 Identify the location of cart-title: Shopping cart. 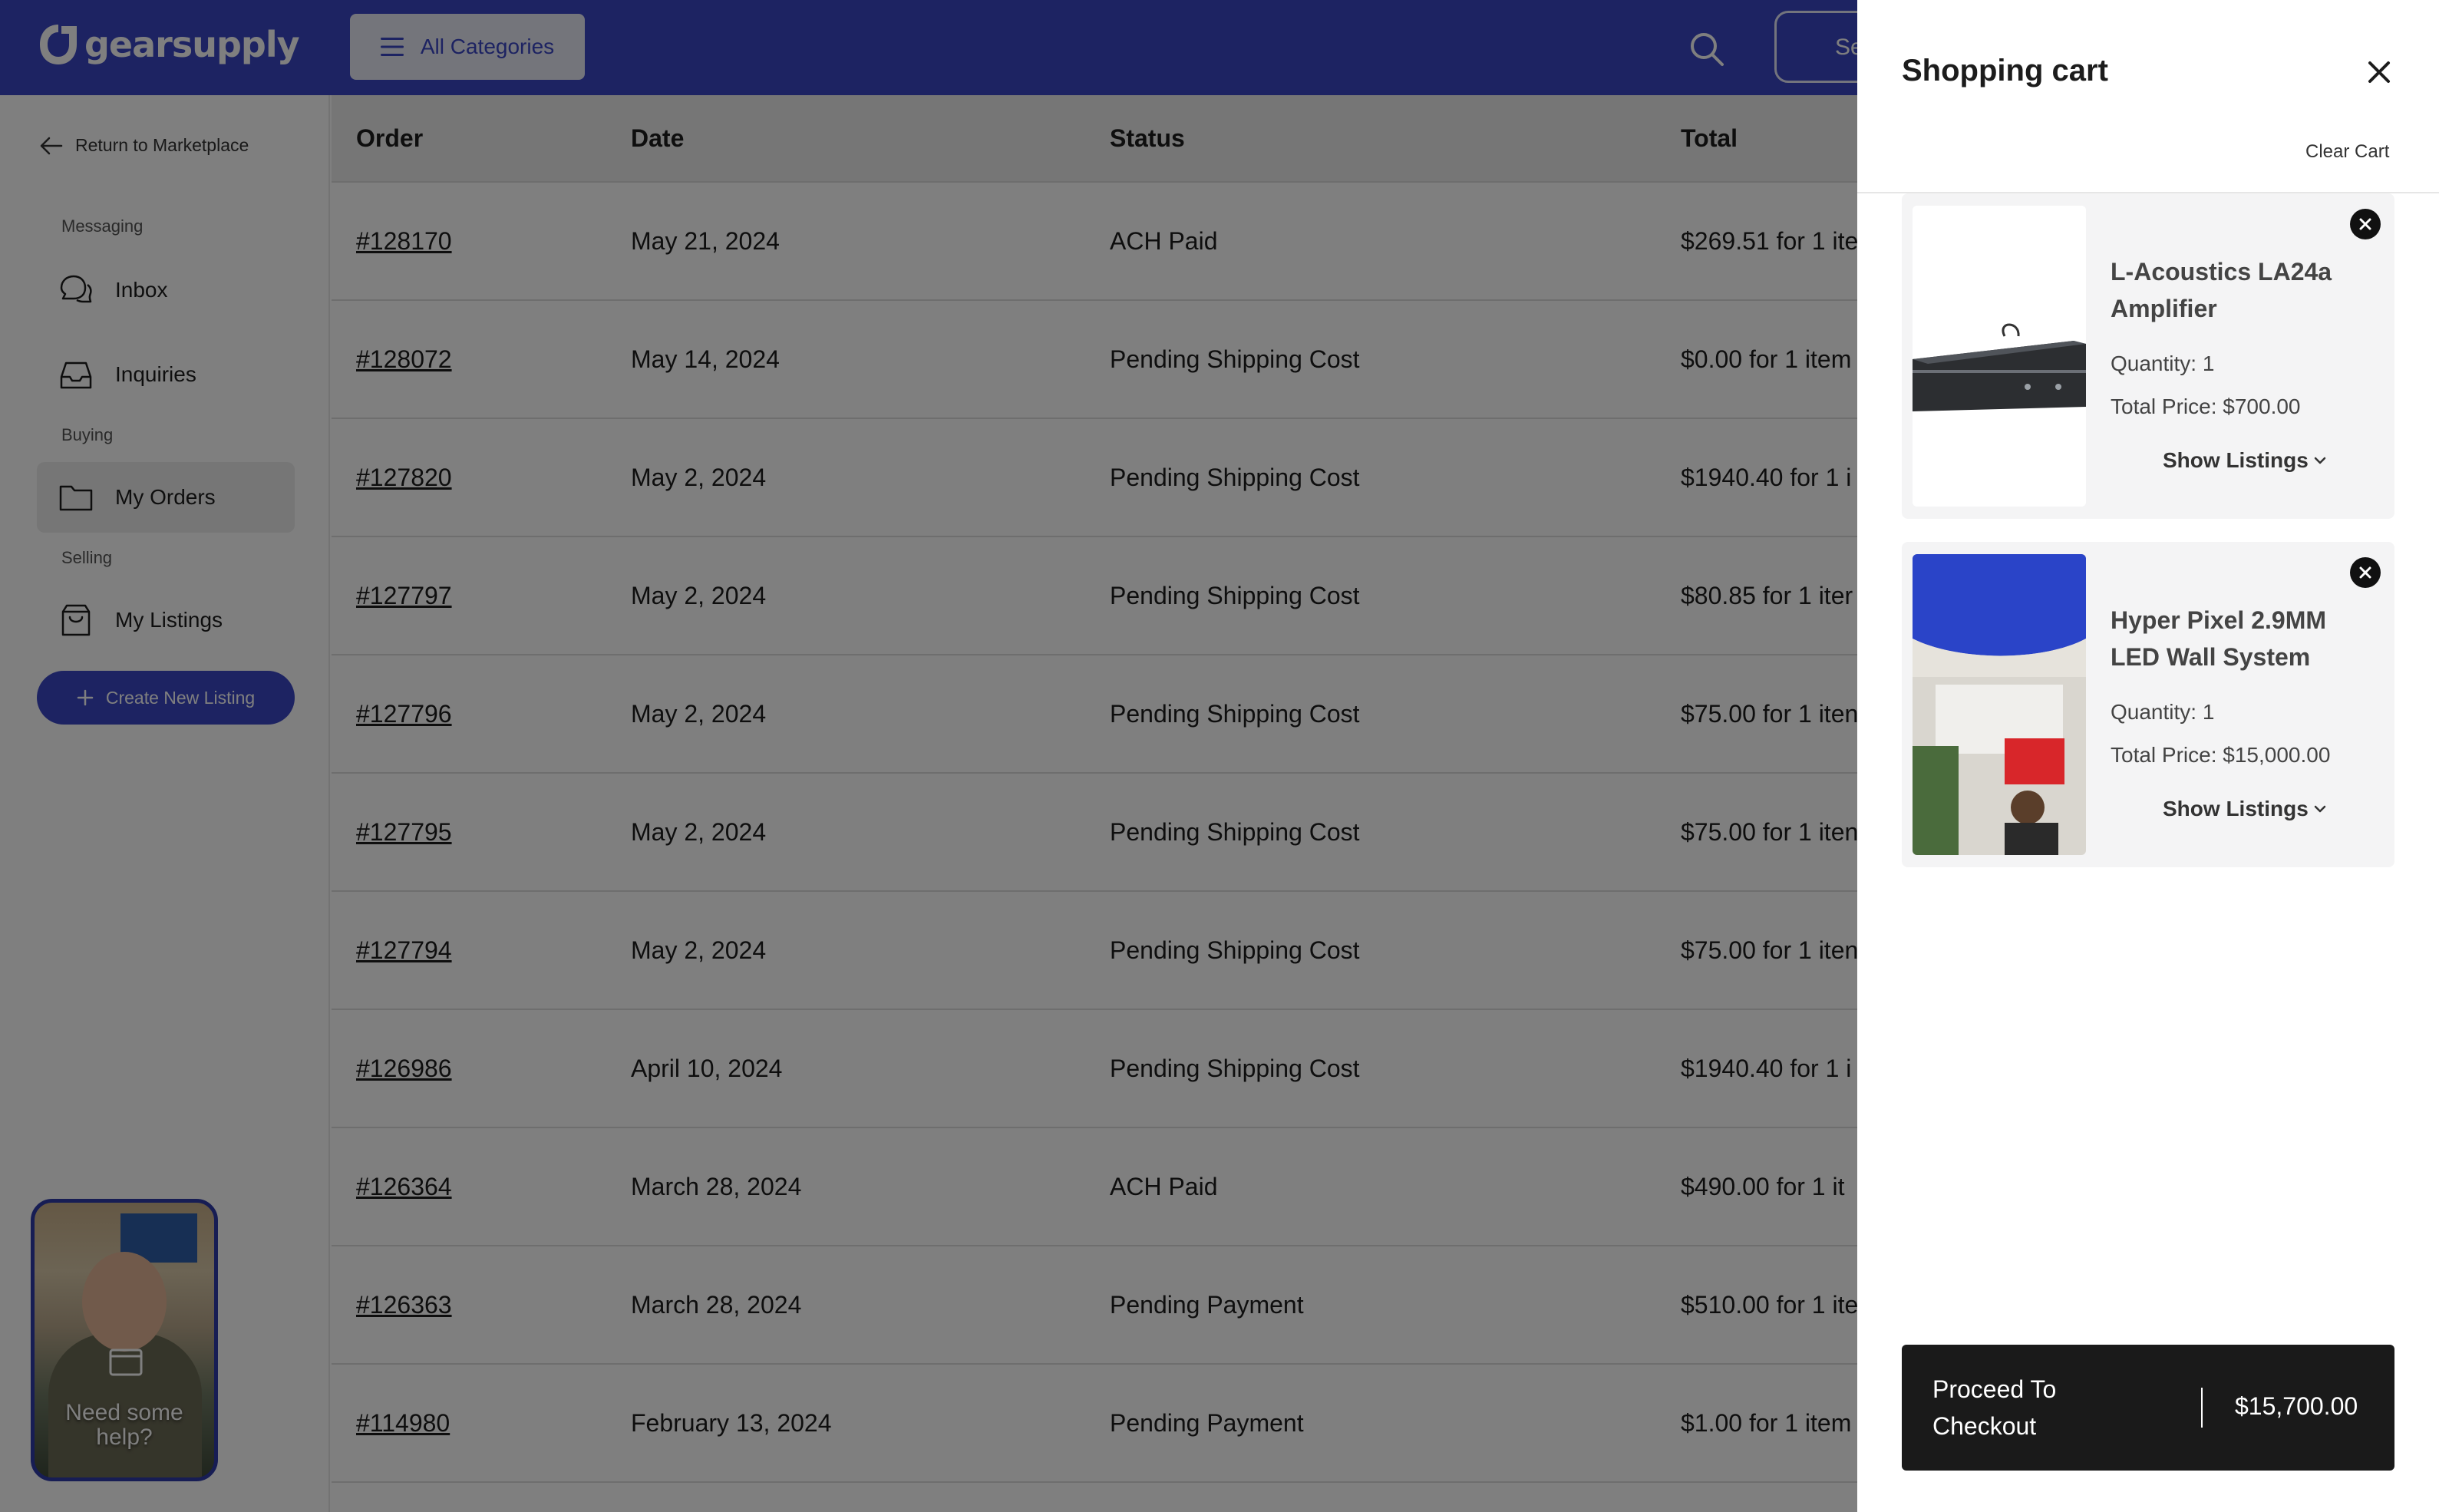
(2005, 70).